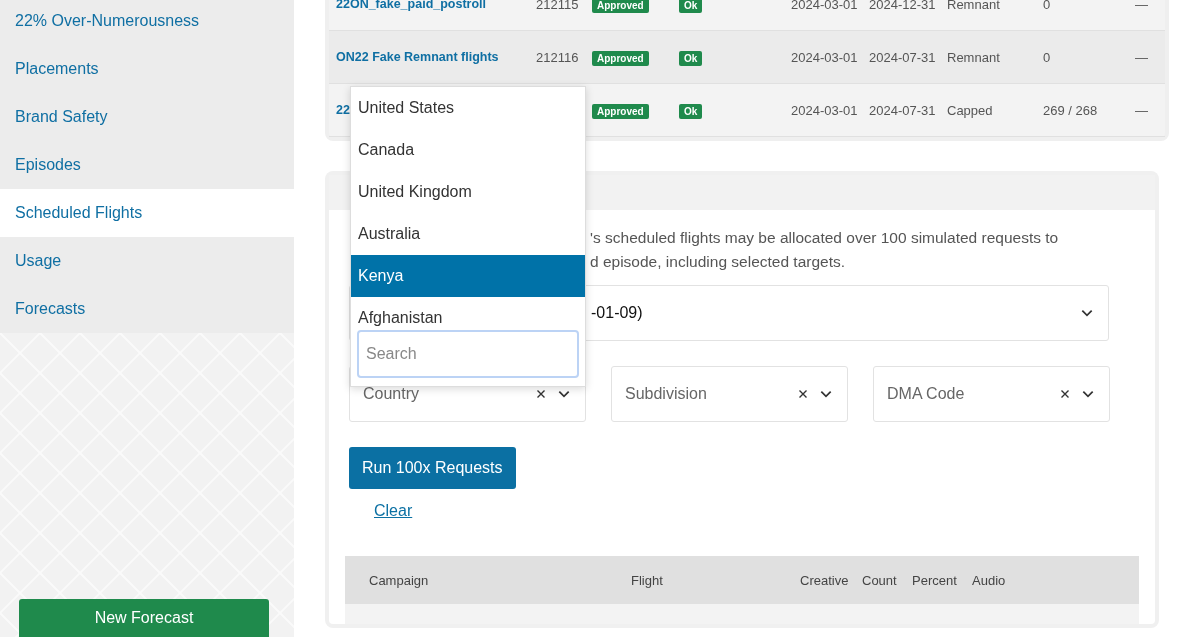  Describe the element at coordinates (824, 580) in the screenshot. I see `column-header: Creative` at that location.